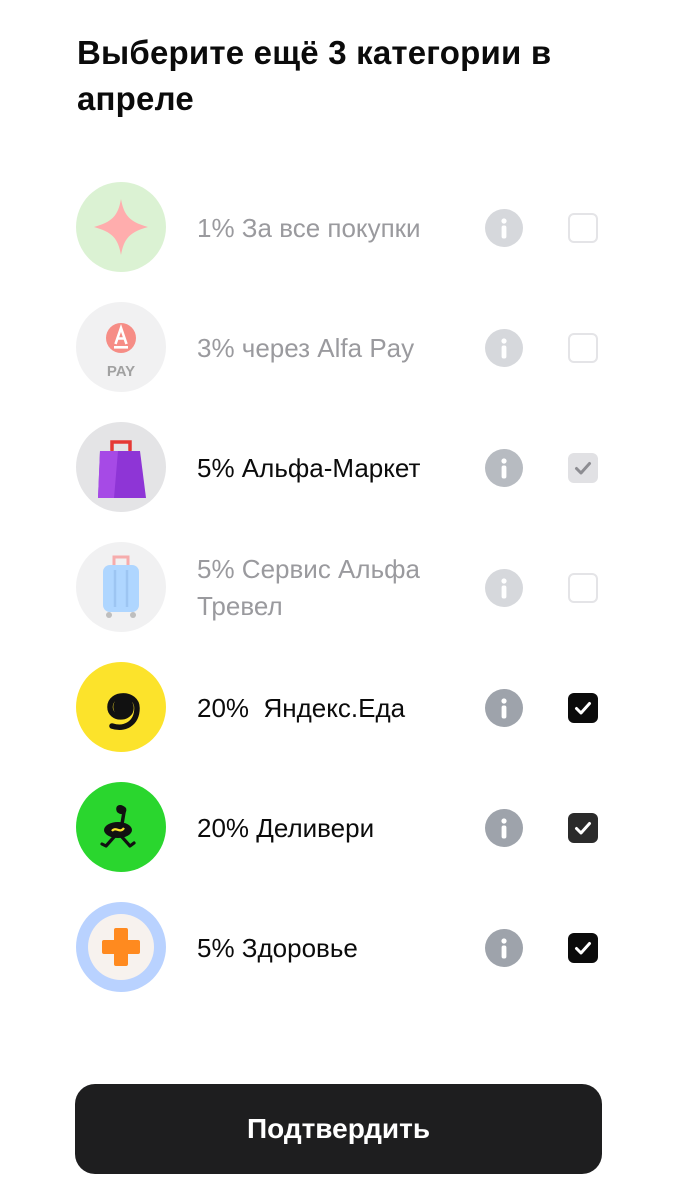  I want to click on medical-cross-icon, so click(121, 947).